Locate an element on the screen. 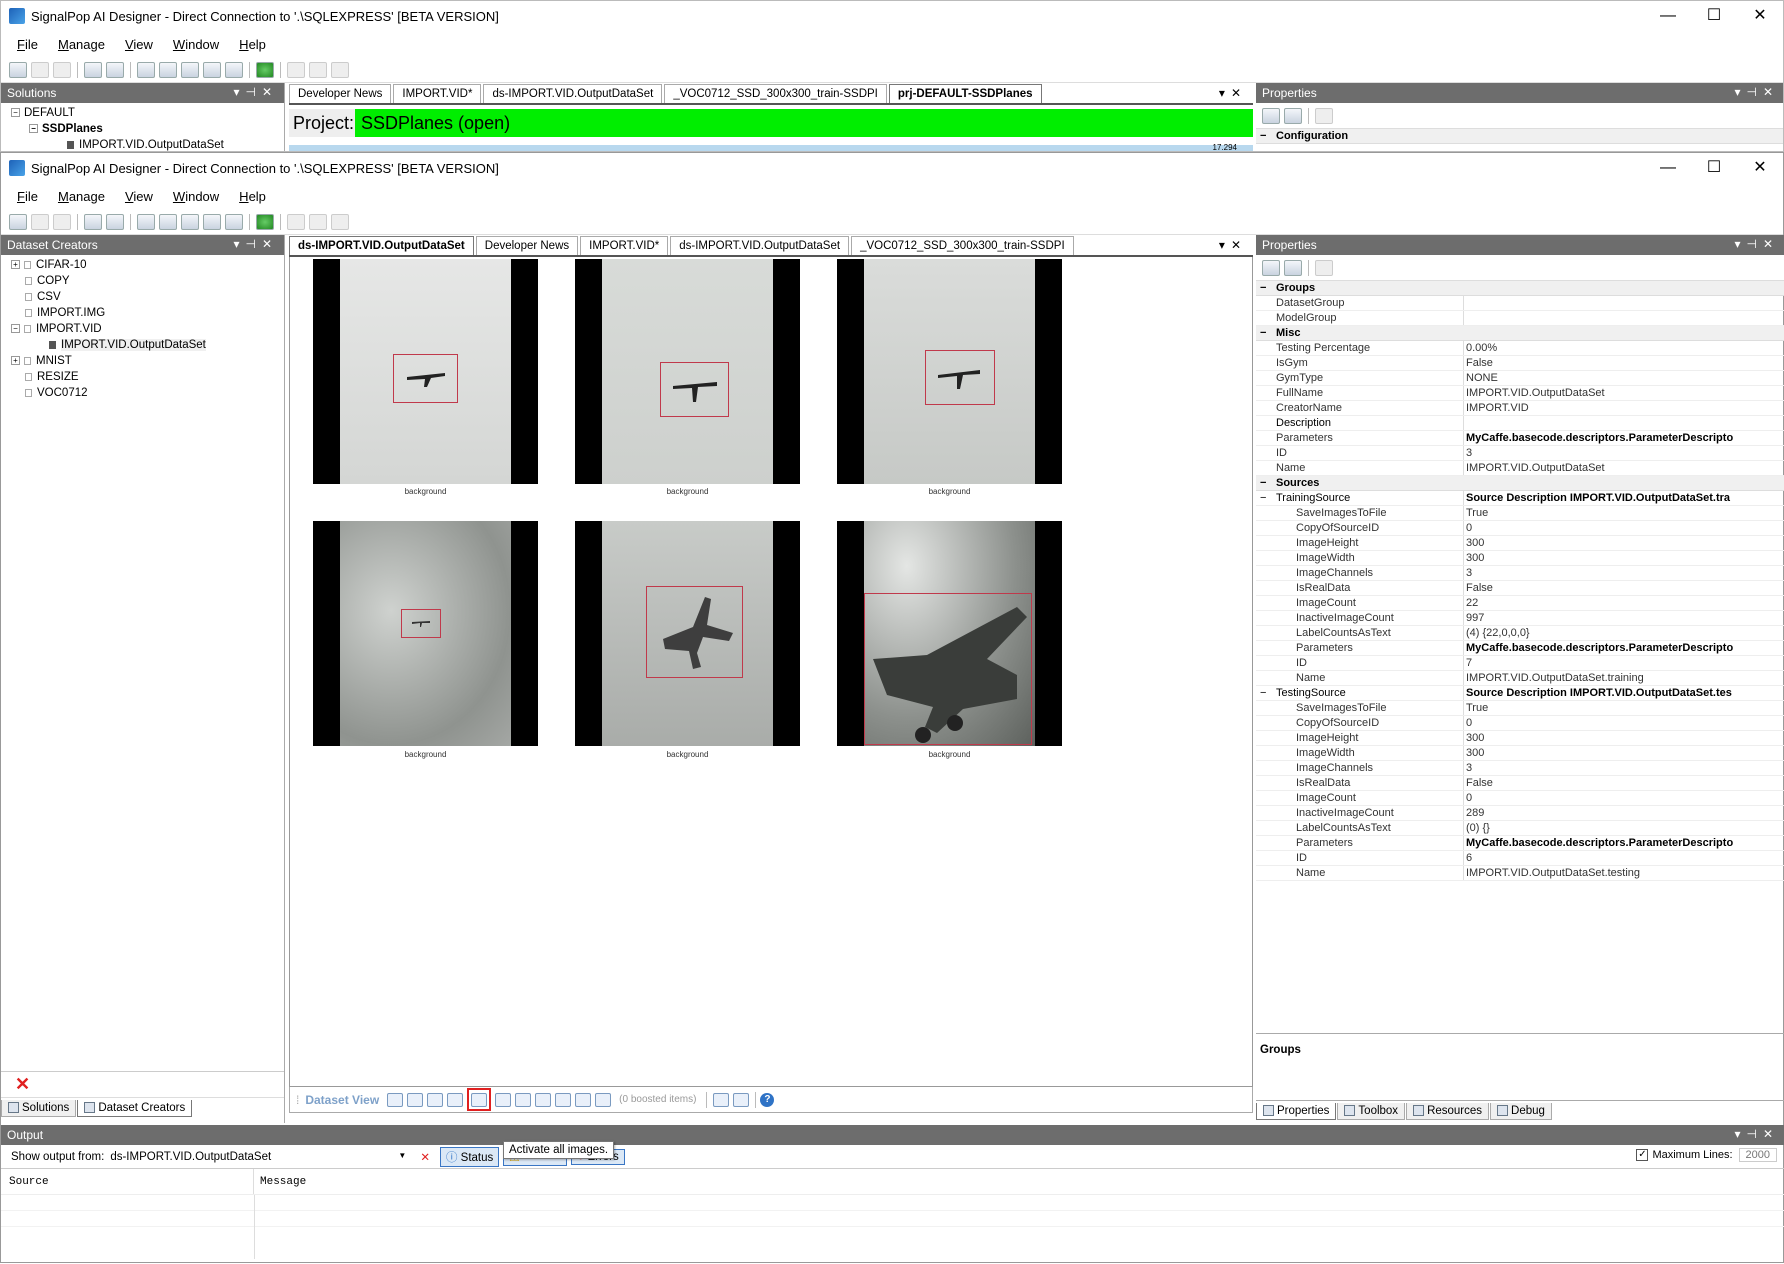 The width and height of the screenshot is (1784, 1264). prop-row: Name IMPORT.VID.OutputDataSet.training is located at coordinates (1520, 678).